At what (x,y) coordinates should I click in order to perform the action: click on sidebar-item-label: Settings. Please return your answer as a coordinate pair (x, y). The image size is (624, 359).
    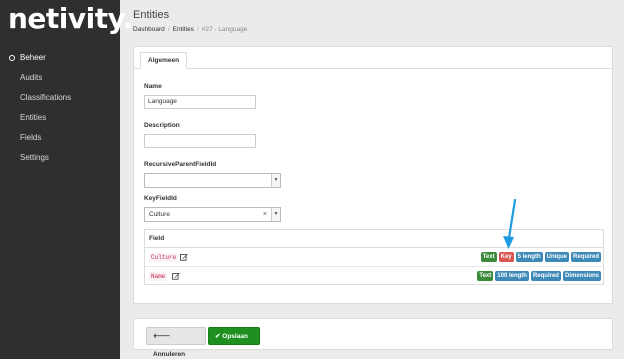
    Looking at the image, I should click on (34, 157).